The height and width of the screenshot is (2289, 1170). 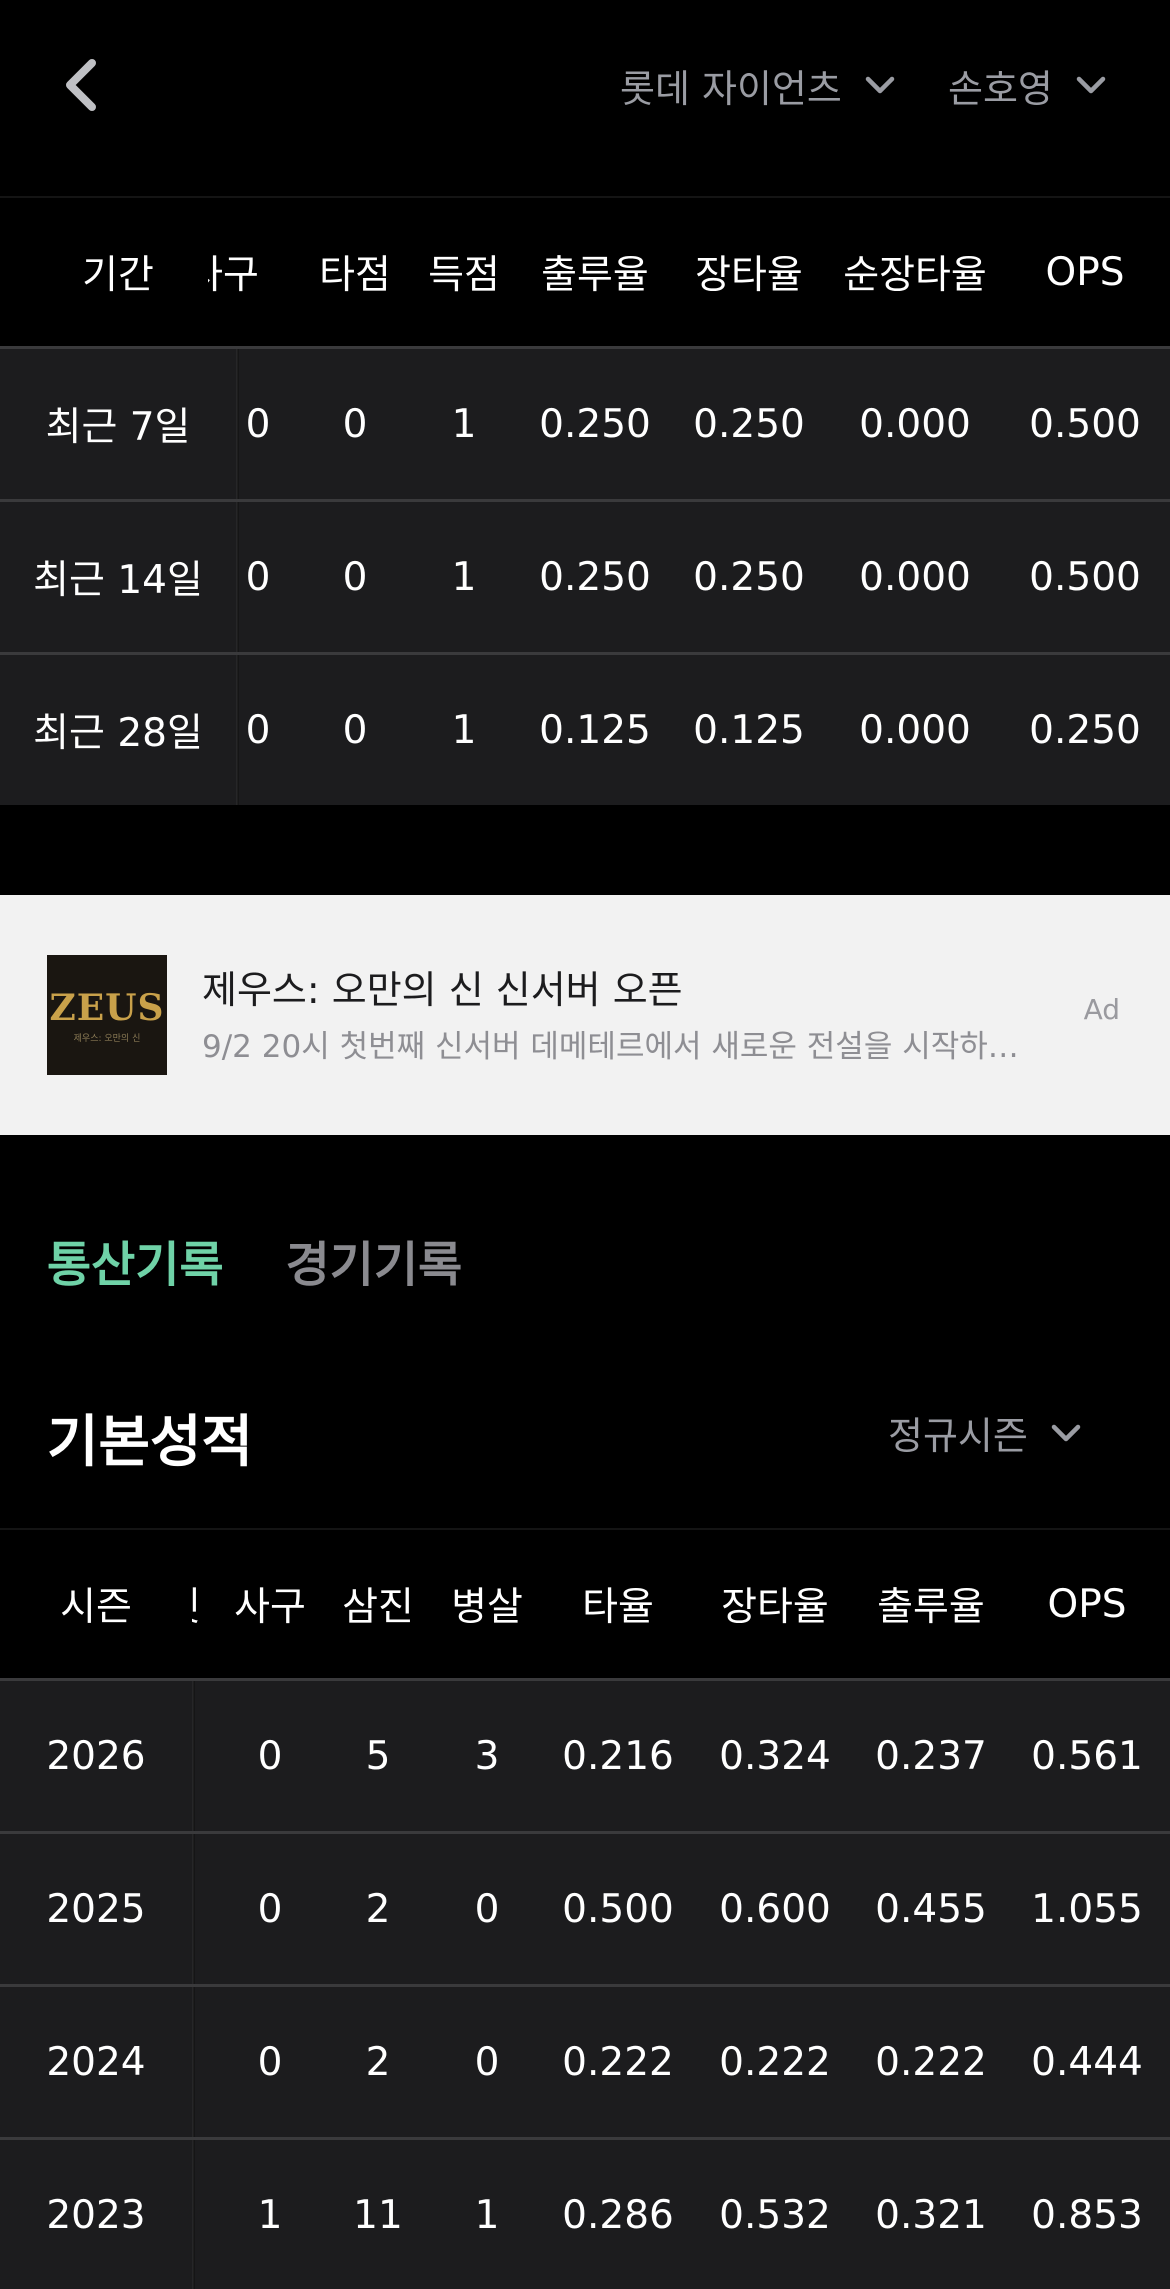 What do you see at coordinates (464, 275) in the screenshot?
I see `column-header: 득점` at bounding box center [464, 275].